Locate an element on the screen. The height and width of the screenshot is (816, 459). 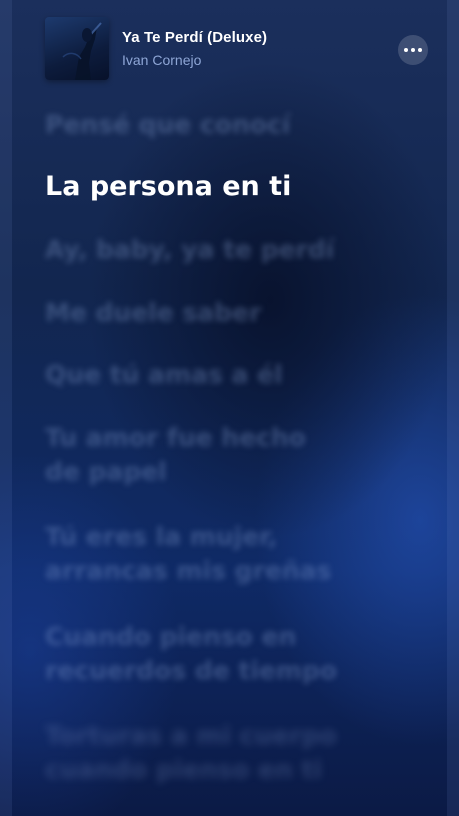
lyric-line-text: Torturas a mi cuerpo is located at coordinates (191, 735).